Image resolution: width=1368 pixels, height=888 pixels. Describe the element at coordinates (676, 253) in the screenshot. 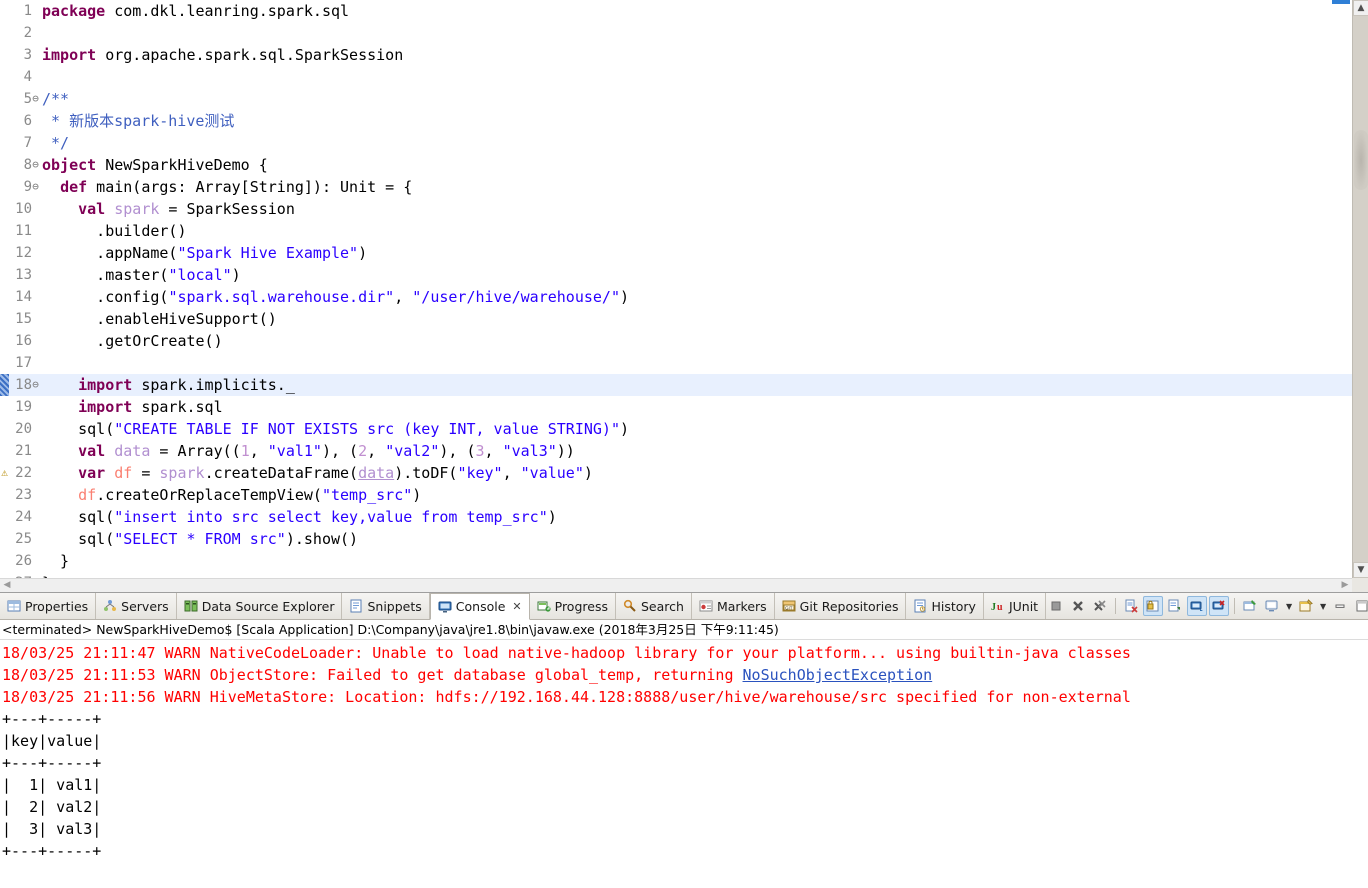

I see `code-line: 12 .appName("Spark Hive Example")` at that location.